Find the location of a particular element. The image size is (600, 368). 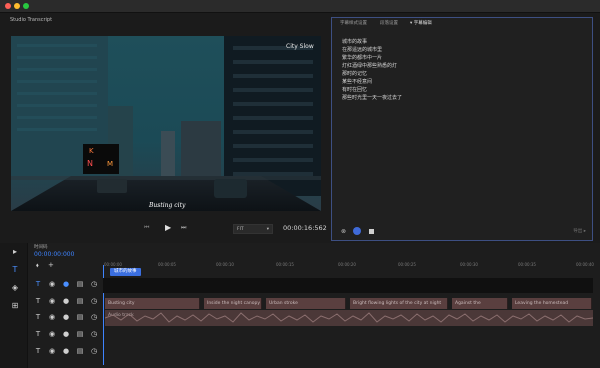

panel-footer: ⊗ 导出 ▸ is located at coordinates (462, 232).